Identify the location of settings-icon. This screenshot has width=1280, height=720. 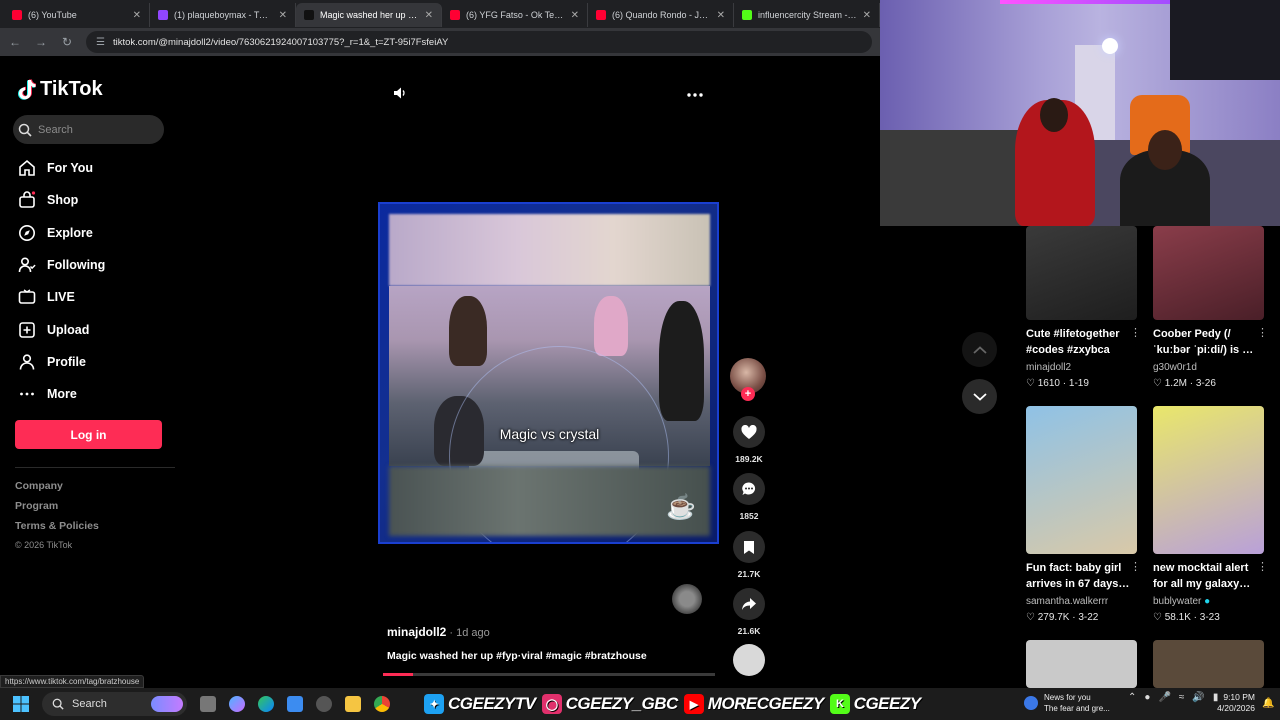
(324, 704).